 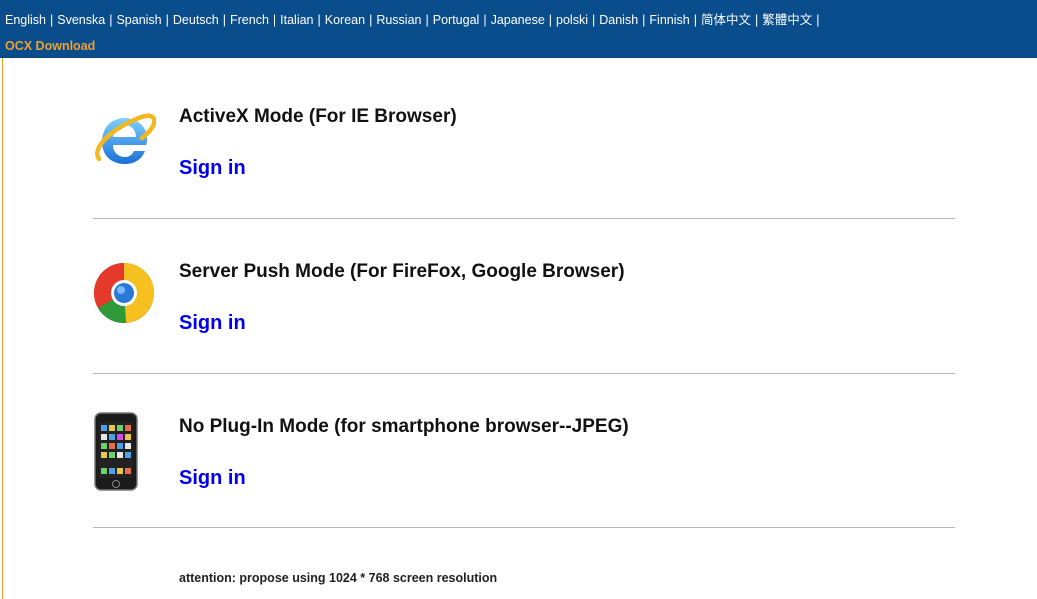 What do you see at coordinates (456, 20) in the screenshot?
I see `lang-link-portugal: Portugal` at bounding box center [456, 20].